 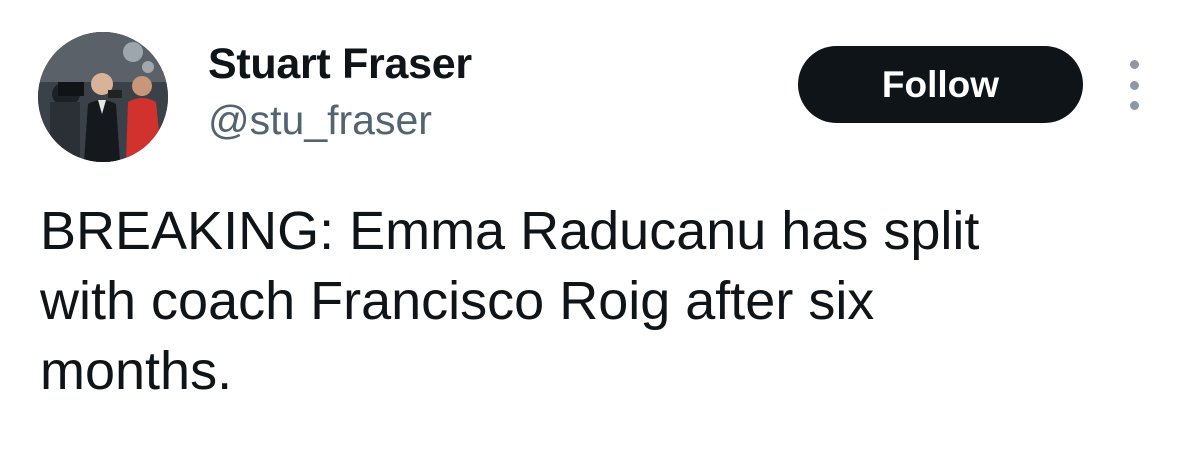 What do you see at coordinates (940, 84) in the screenshot?
I see `follow-button: Follow` at bounding box center [940, 84].